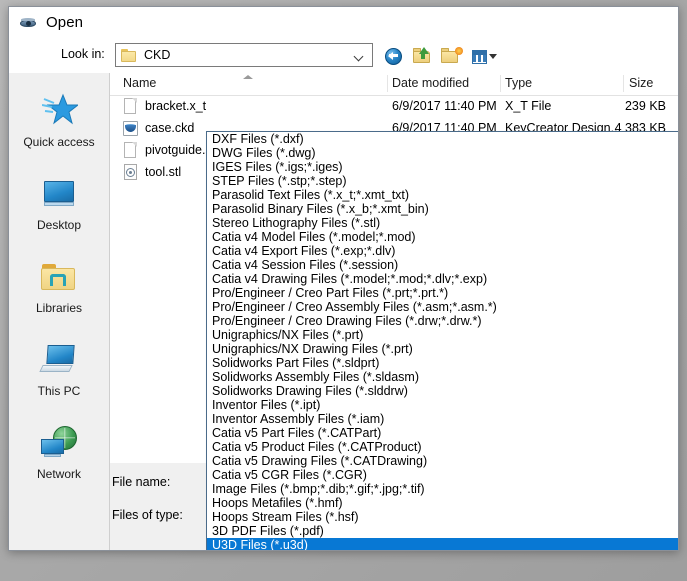 This screenshot has width=687, height=581. Describe the element at coordinates (442, 349) in the screenshot. I see `dropdown-option: Unigraphics/NX Drawing Files (*.prt)` at that location.